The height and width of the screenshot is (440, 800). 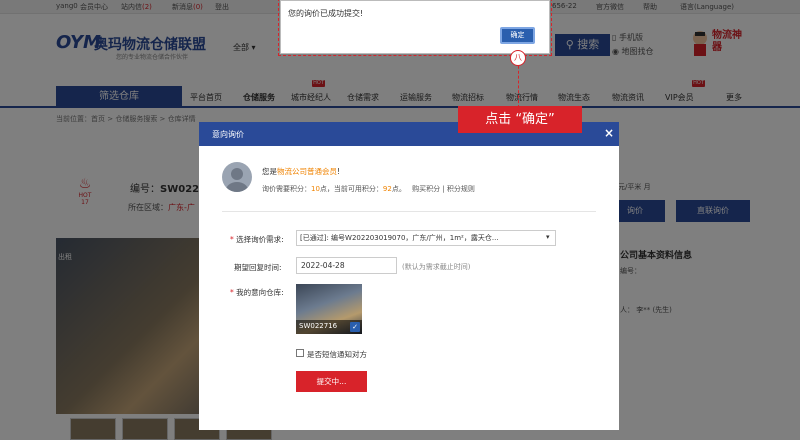 What do you see at coordinates (426, 189) in the screenshot?
I see `buy-points-link: 购买积分` at bounding box center [426, 189].